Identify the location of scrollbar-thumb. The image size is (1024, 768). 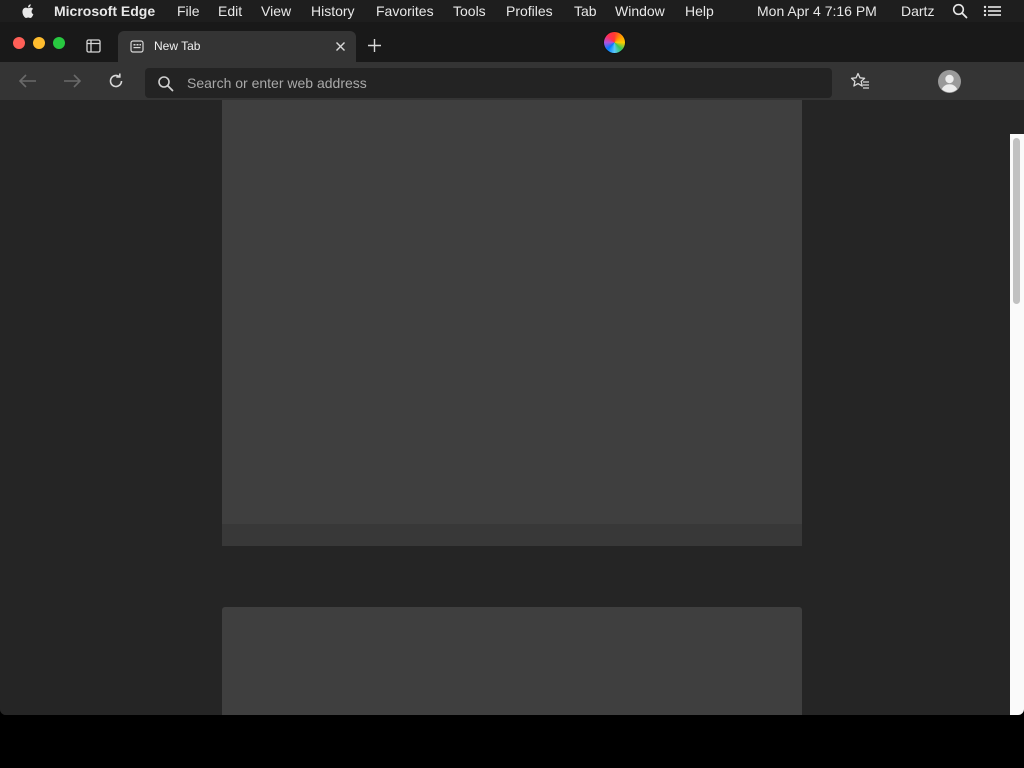
(1016, 221).